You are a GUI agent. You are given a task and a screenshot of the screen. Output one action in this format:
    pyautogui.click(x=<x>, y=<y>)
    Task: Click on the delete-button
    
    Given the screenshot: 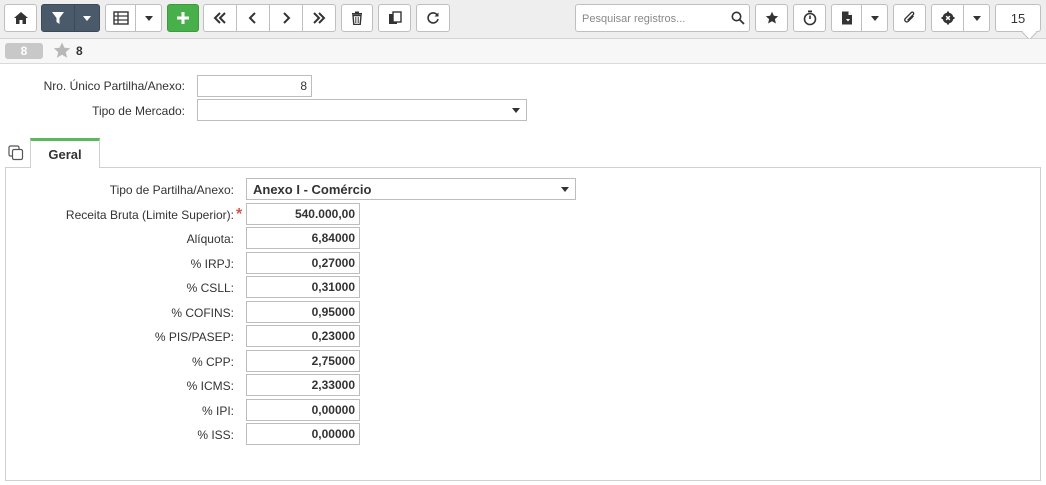 What is the action you would take?
    pyautogui.click(x=357, y=18)
    